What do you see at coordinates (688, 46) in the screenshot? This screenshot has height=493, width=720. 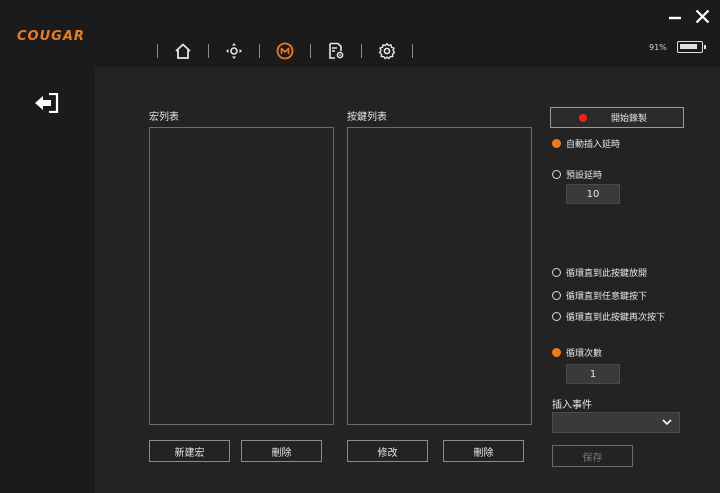 I see `battery-level-fill` at bounding box center [688, 46].